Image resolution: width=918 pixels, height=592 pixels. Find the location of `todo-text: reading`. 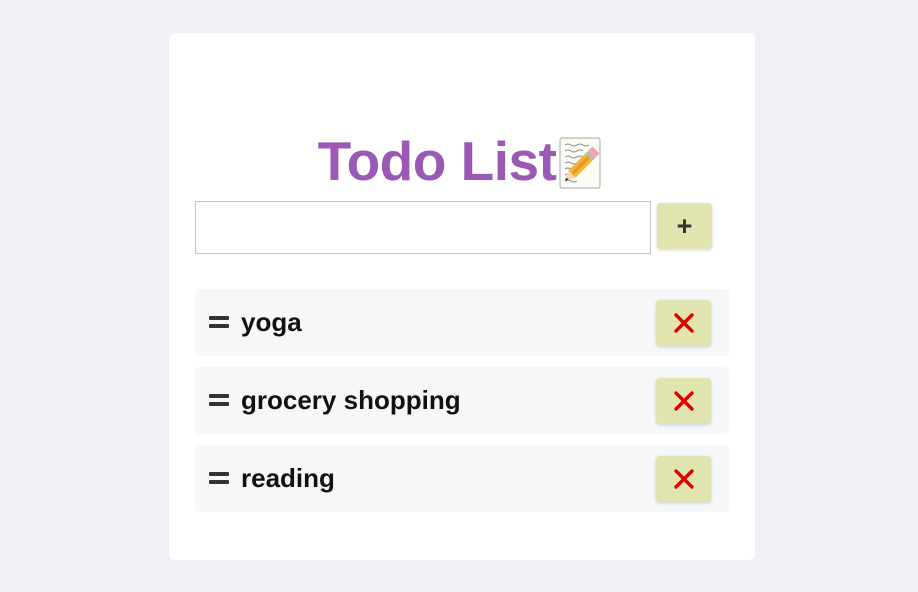

todo-text: reading is located at coordinates (288, 478).